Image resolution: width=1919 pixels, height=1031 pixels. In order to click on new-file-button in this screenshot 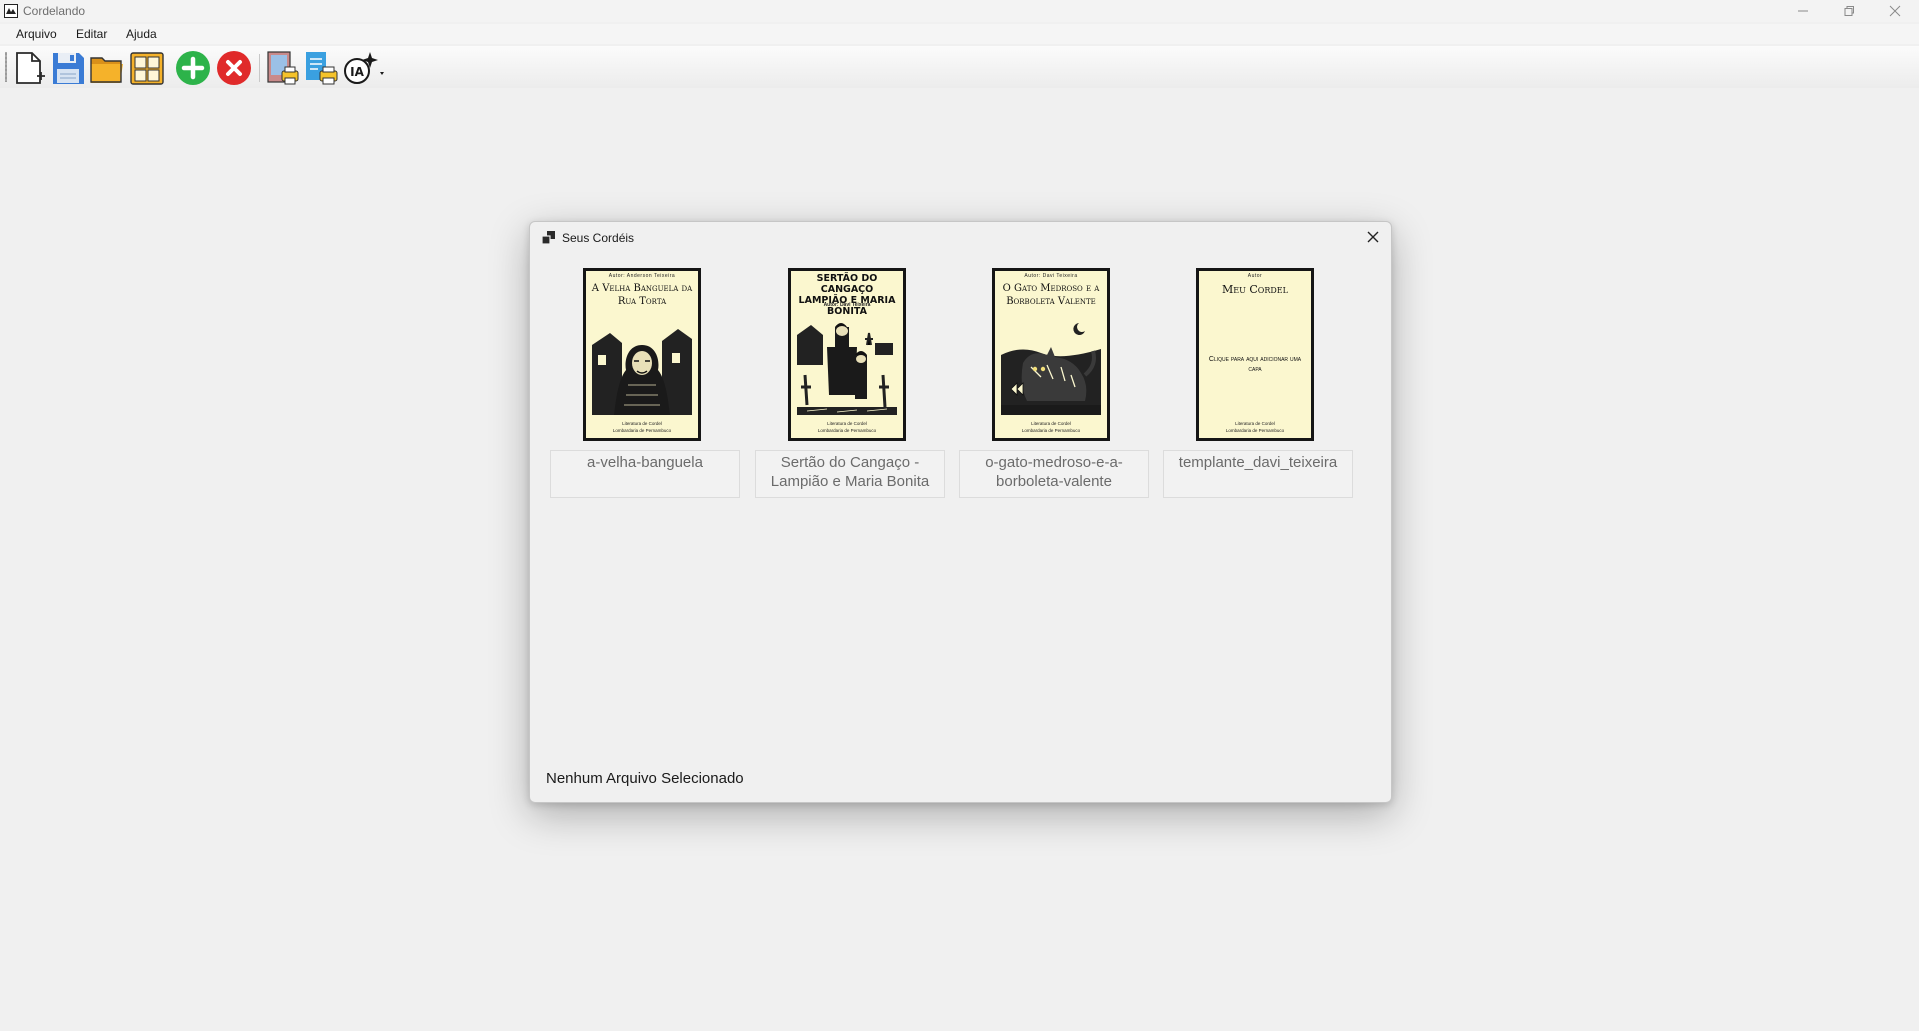, I will do `click(29, 68)`.